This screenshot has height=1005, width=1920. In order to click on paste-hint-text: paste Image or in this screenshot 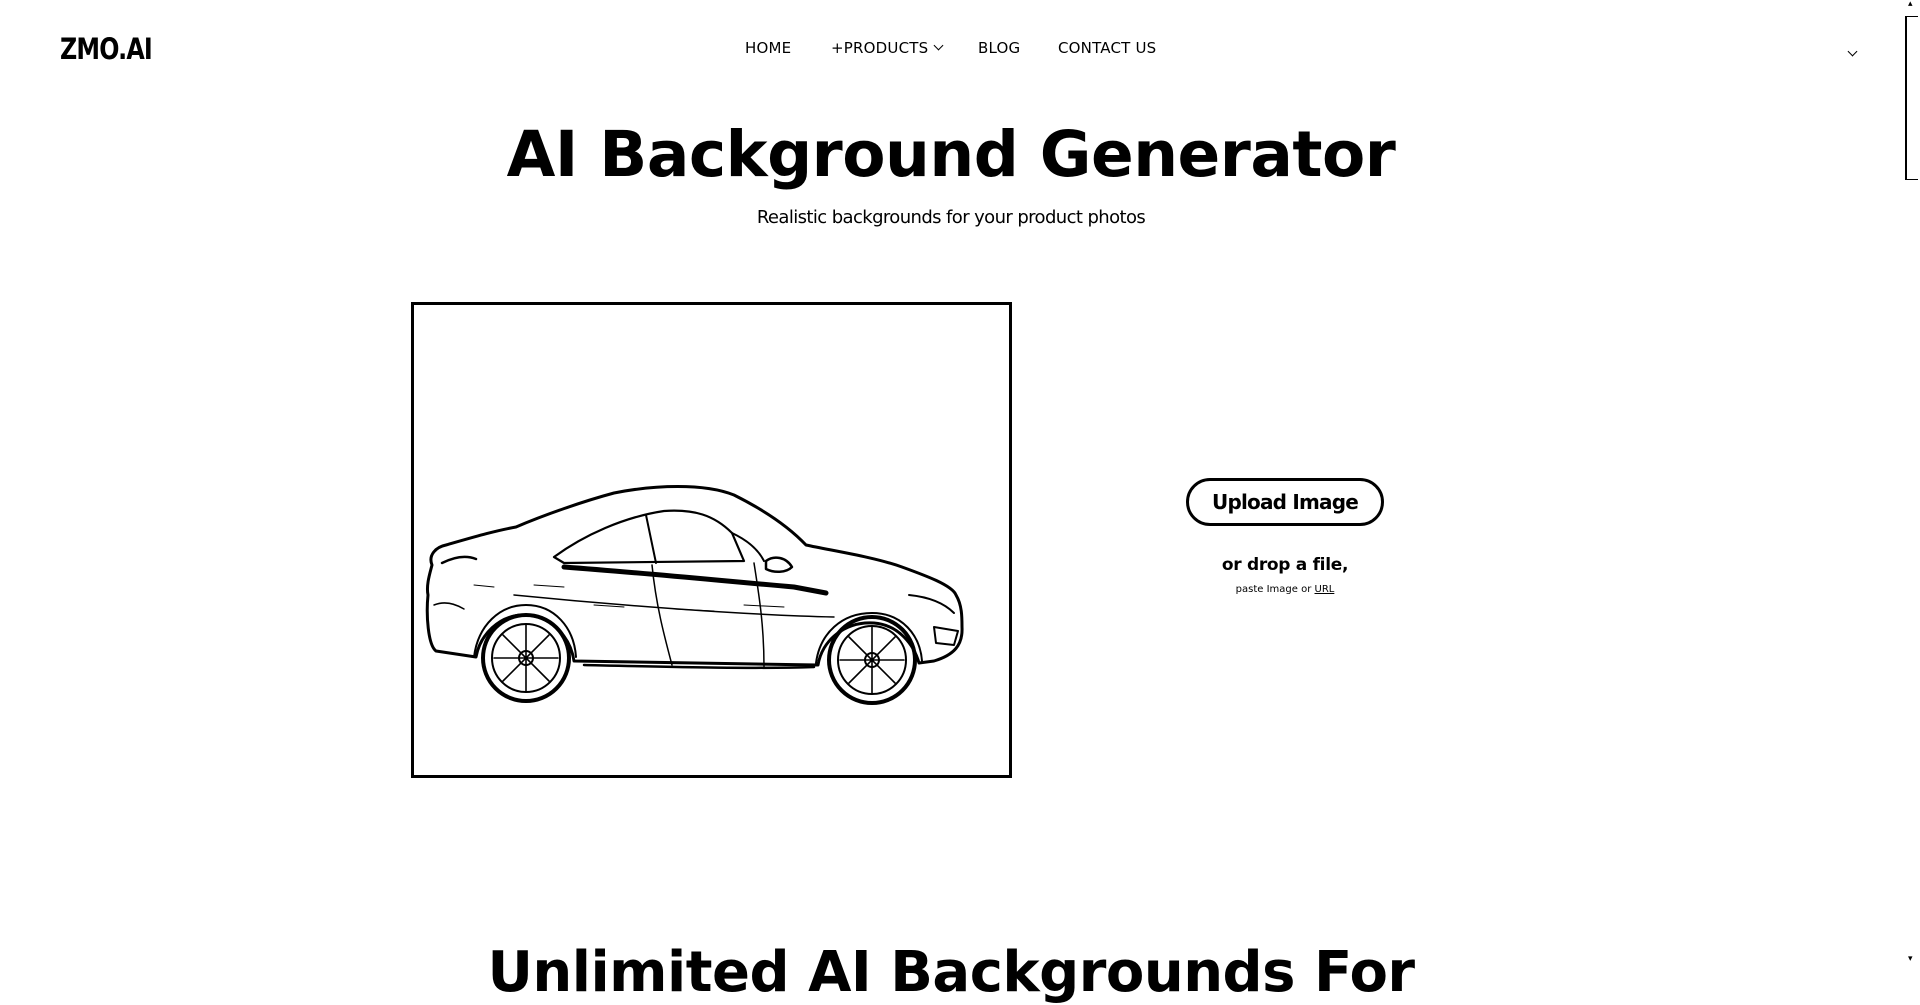, I will do `click(1273, 589)`.